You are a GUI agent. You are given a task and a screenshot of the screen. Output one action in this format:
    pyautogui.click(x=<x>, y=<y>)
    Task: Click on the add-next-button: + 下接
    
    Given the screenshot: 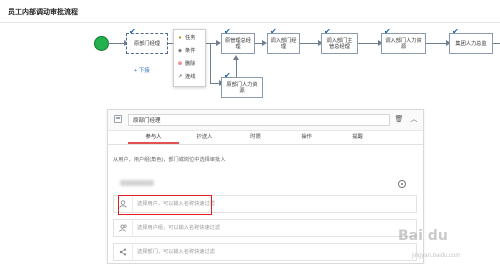 What is the action you would take?
    pyautogui.click(x=142, y=70)
    